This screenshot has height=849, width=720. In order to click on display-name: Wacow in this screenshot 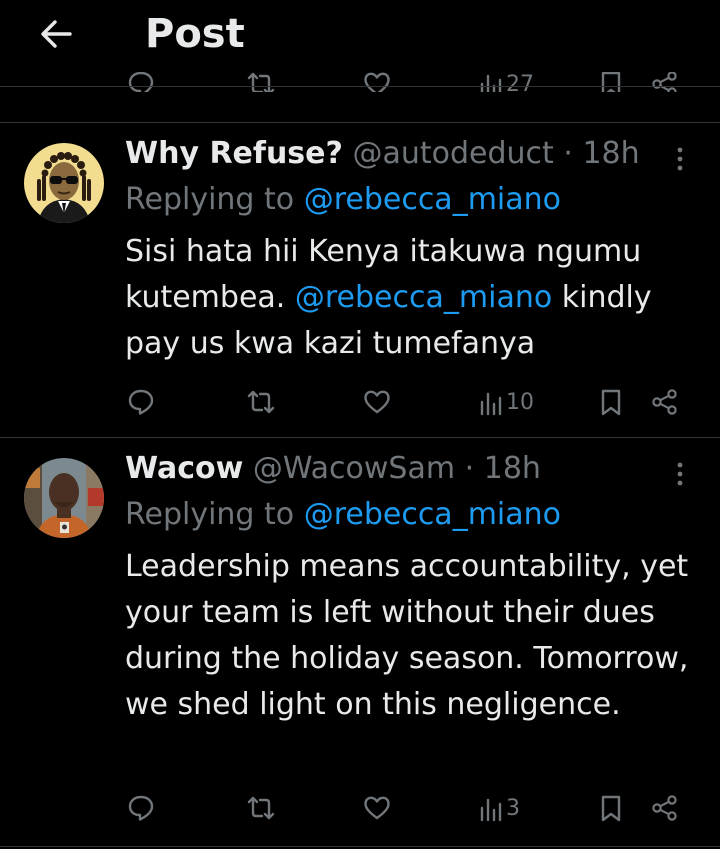, I will do `click(184, 468)`.